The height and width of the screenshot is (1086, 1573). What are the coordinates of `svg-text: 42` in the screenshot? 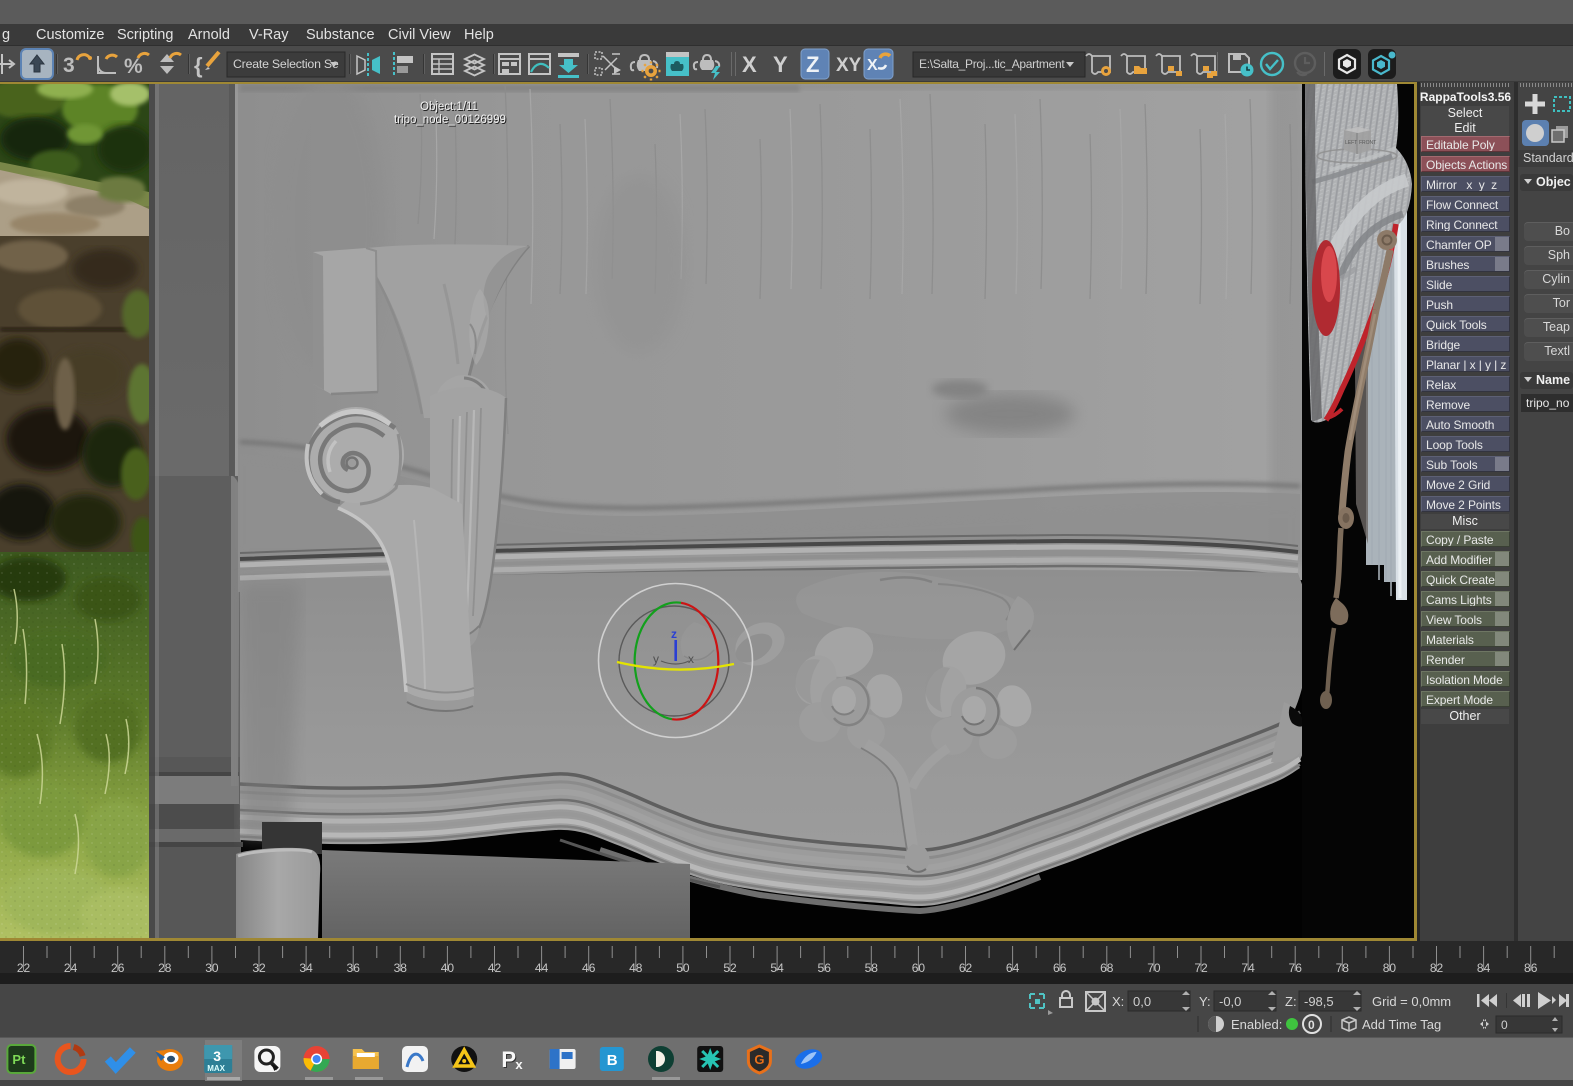 It's located at (495, 967).